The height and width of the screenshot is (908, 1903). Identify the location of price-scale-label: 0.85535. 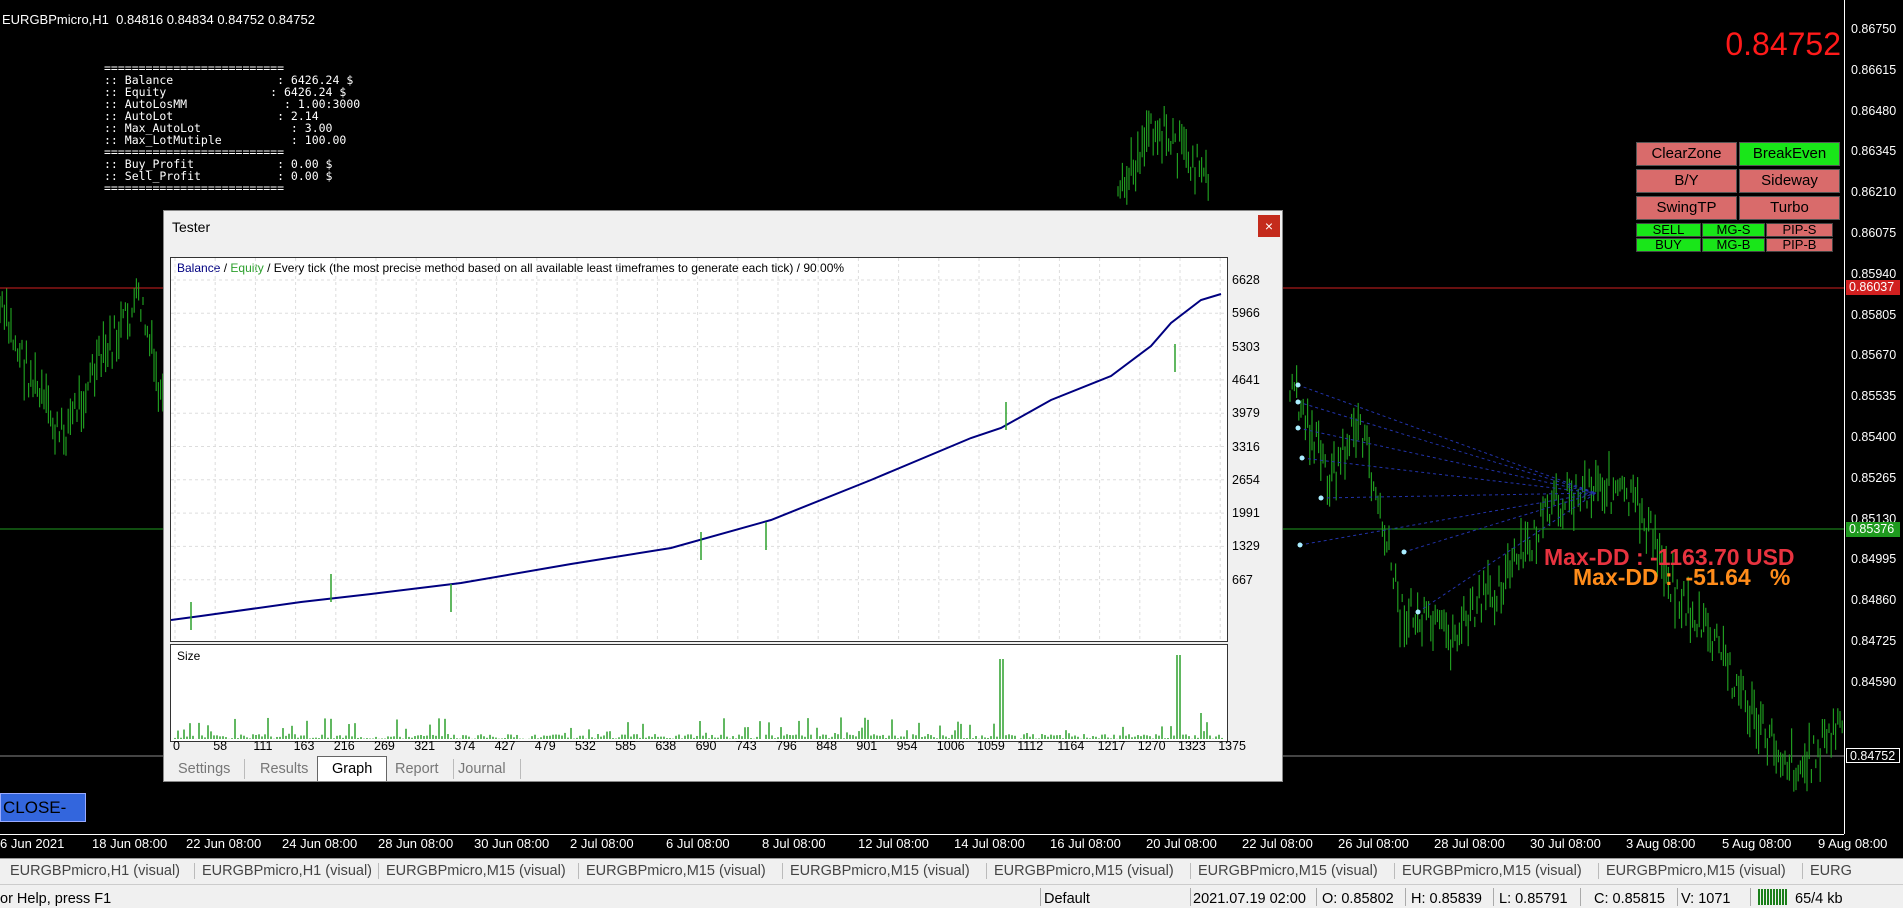
(1874, 396).